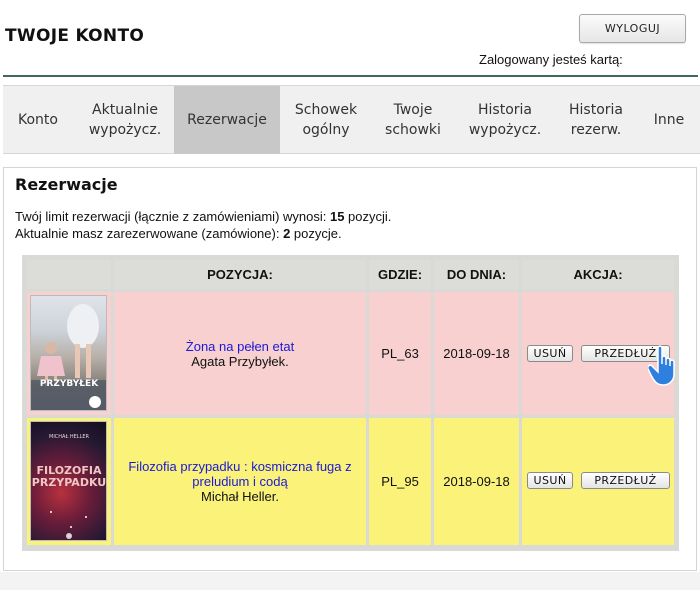 The height and width of the screenshot is (590, 700). I want to click on item-title-cell: Żona na pełen etat Agata Przybyłek., so click(240, 353).